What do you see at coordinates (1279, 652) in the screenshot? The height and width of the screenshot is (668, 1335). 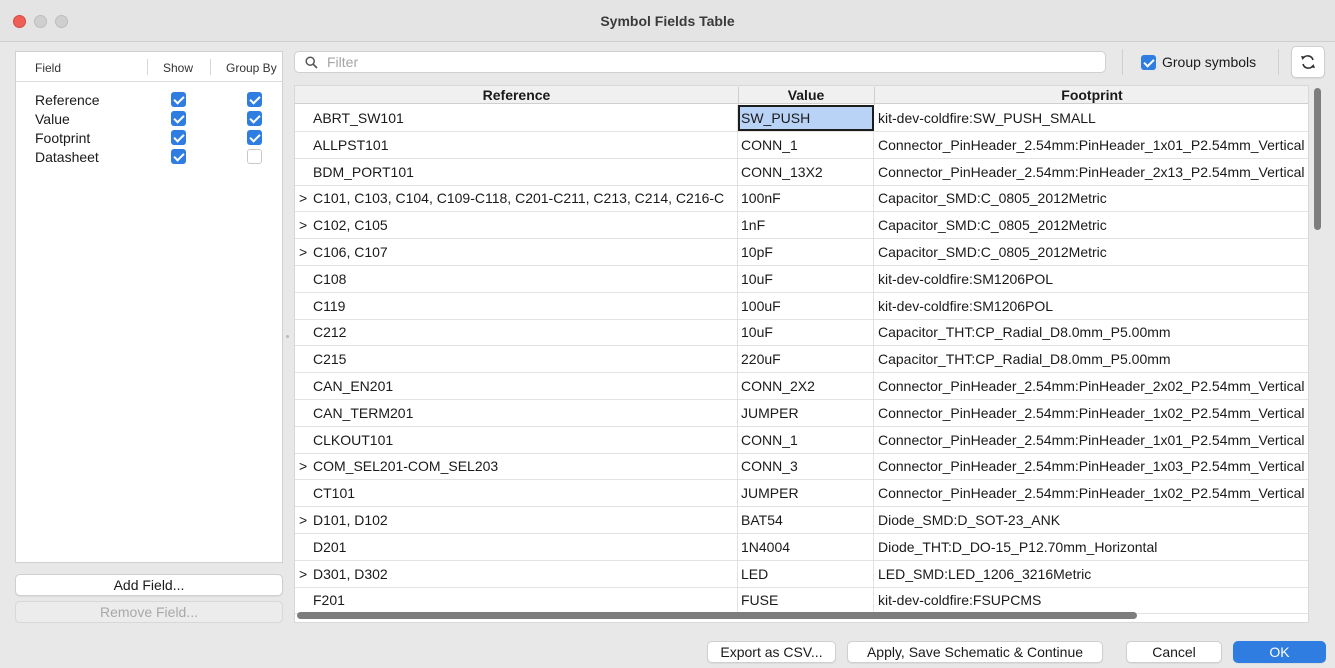 I see `ok-button: OK` at bounding box center [1279, 652].